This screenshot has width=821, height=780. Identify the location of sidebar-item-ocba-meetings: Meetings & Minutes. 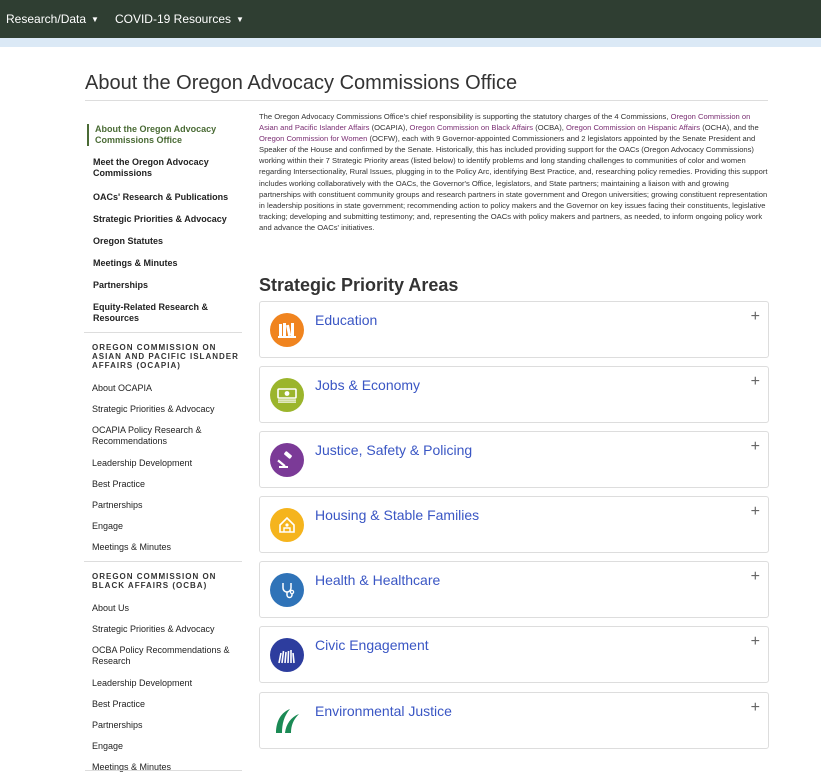
(163, 767).